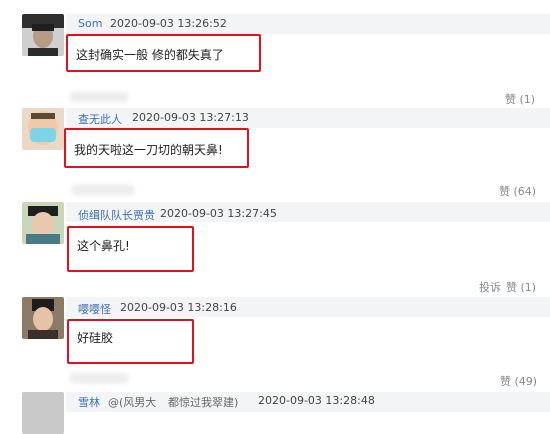 The height and width of the screenshot is (434, 550). I want to click on comment-content-box: 这个鼻孔!, so click(130, 249).